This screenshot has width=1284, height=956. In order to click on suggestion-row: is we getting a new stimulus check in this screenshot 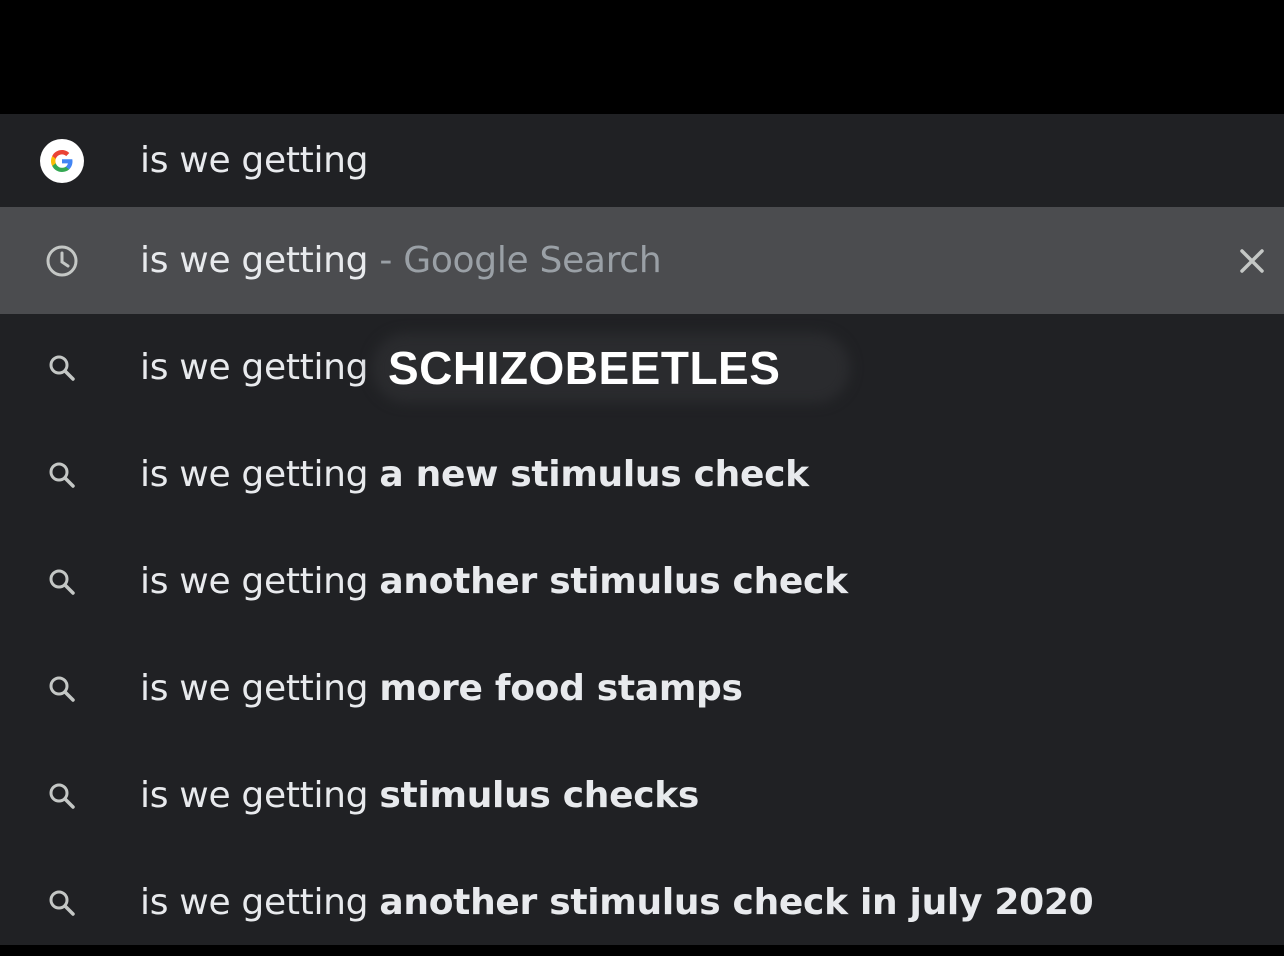, I will do `click(642, 474)`.